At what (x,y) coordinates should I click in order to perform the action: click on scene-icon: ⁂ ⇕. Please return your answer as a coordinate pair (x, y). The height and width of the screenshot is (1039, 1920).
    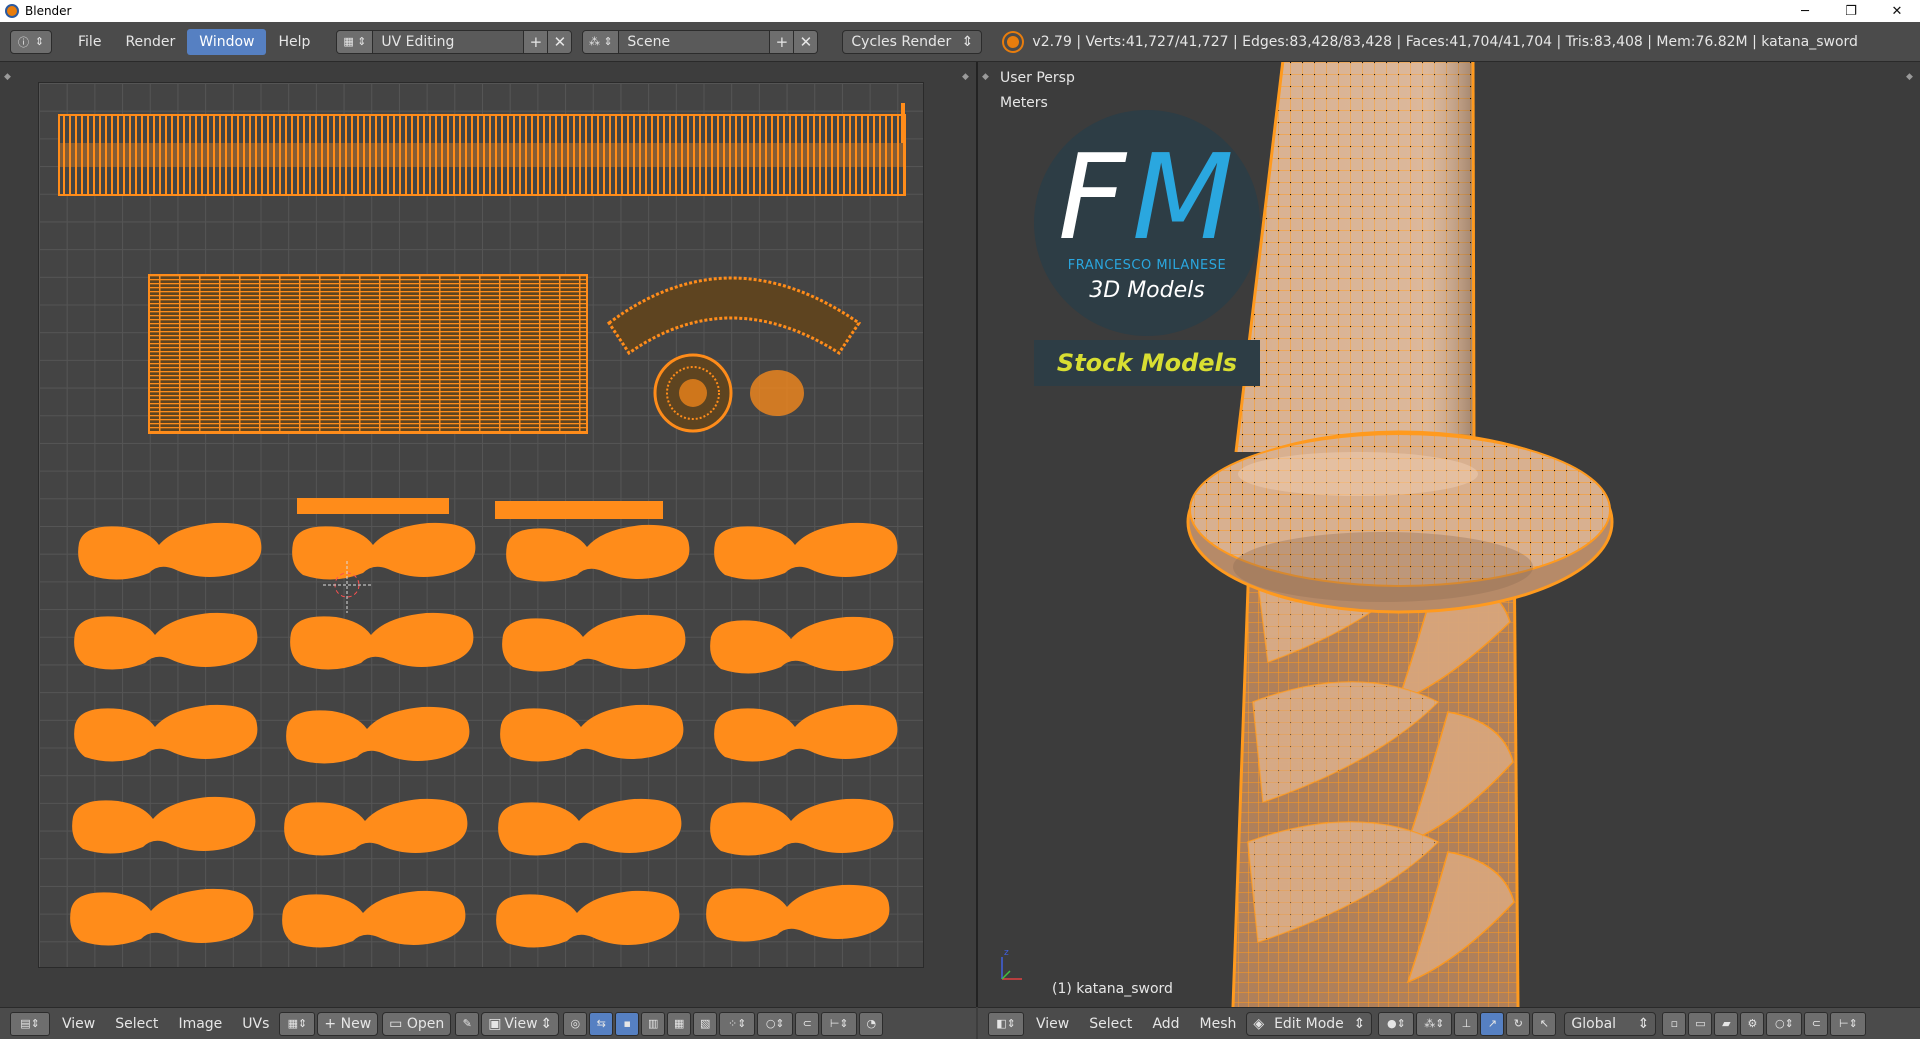
    Looking at the image, I should click on (601, 41).